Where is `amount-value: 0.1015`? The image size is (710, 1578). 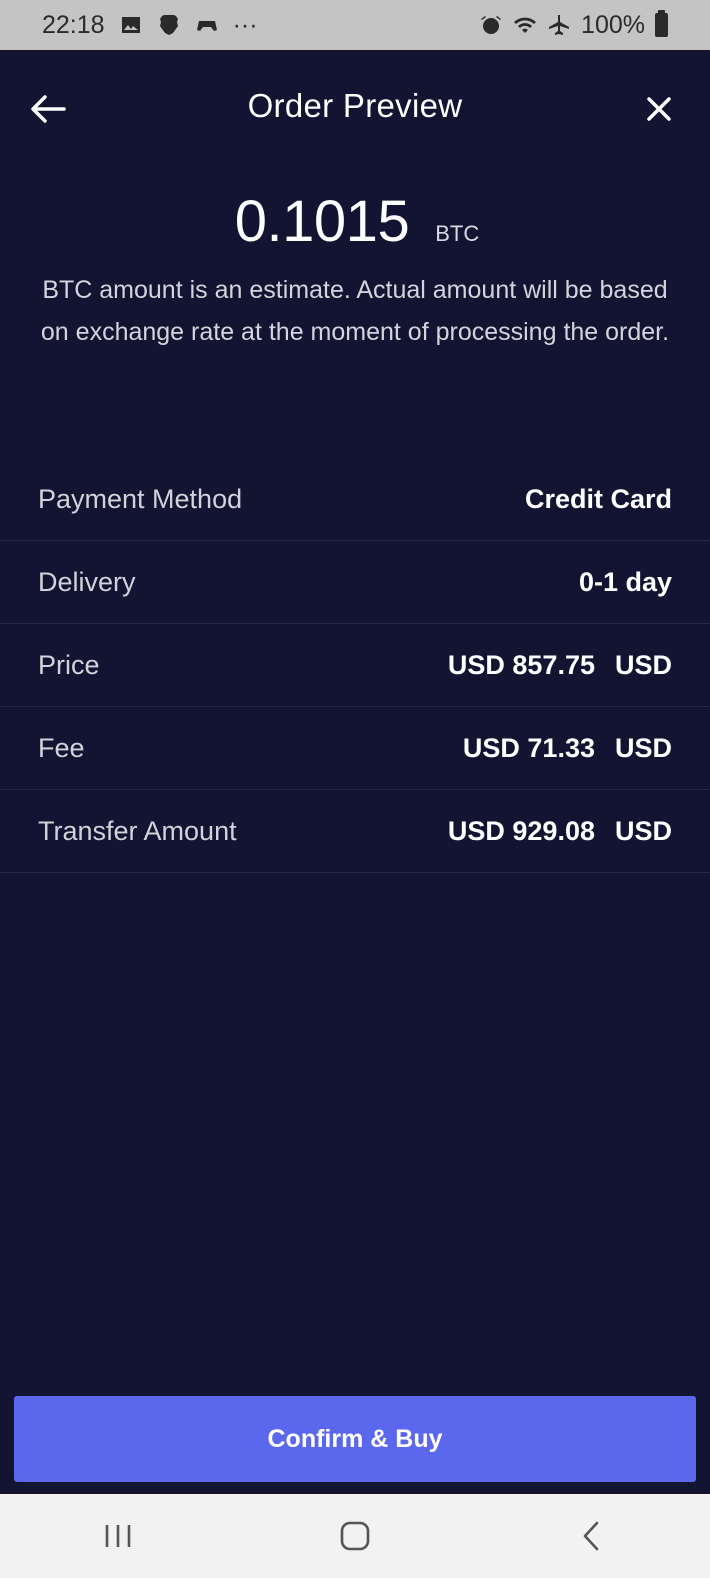
amount-value: 0.1015 is located at coordinates (322, 221).